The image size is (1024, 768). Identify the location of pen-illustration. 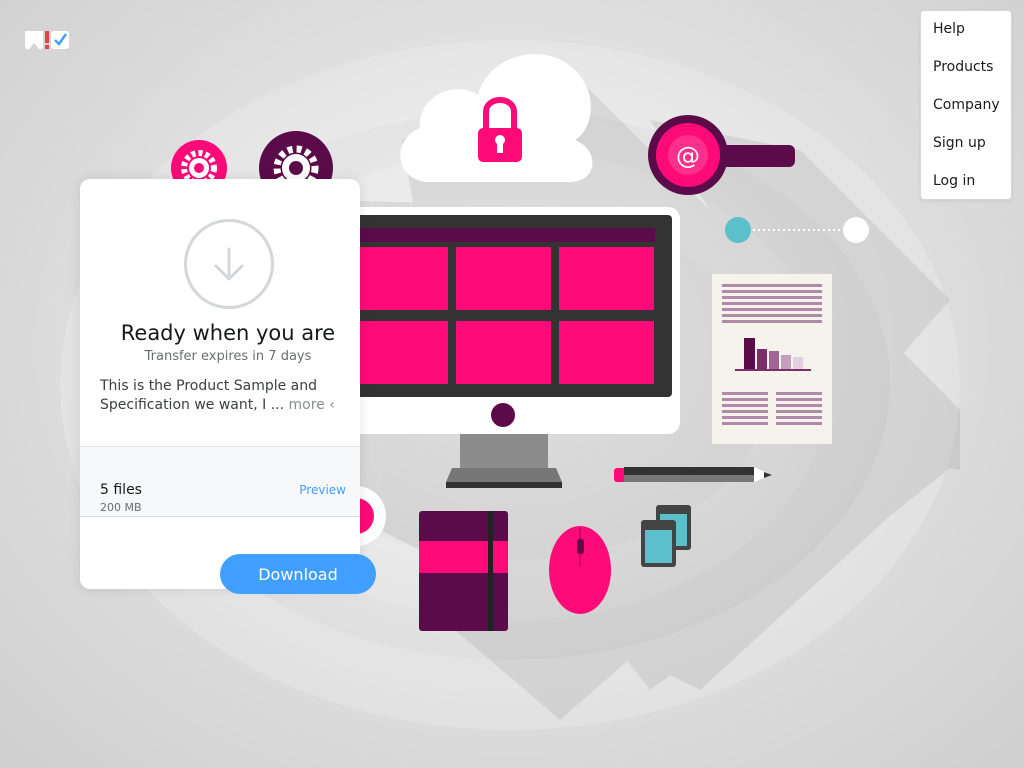
(693, 474).